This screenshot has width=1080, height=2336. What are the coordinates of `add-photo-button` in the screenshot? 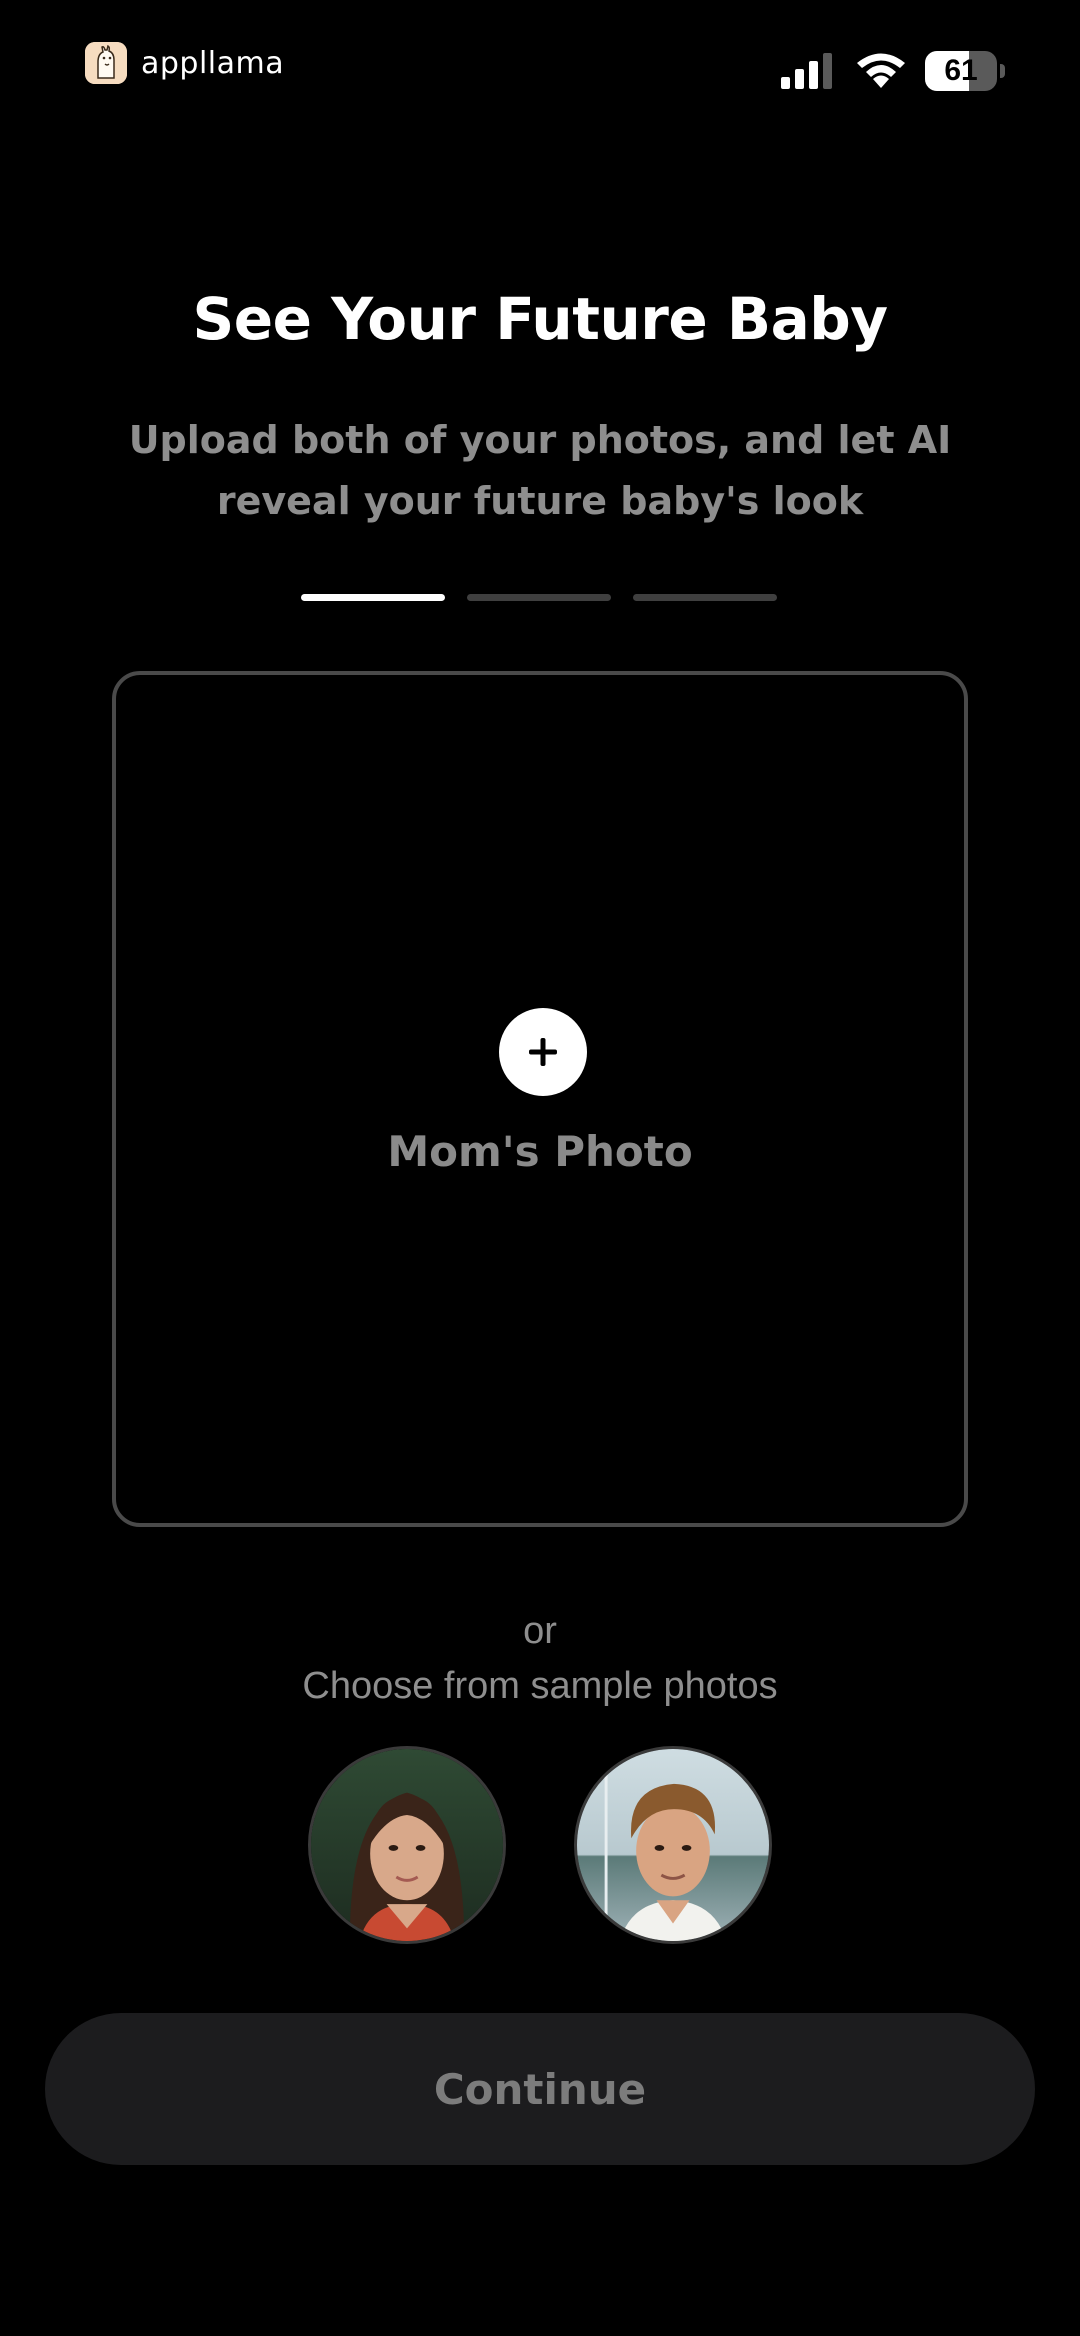 It's located at (543, 1052).